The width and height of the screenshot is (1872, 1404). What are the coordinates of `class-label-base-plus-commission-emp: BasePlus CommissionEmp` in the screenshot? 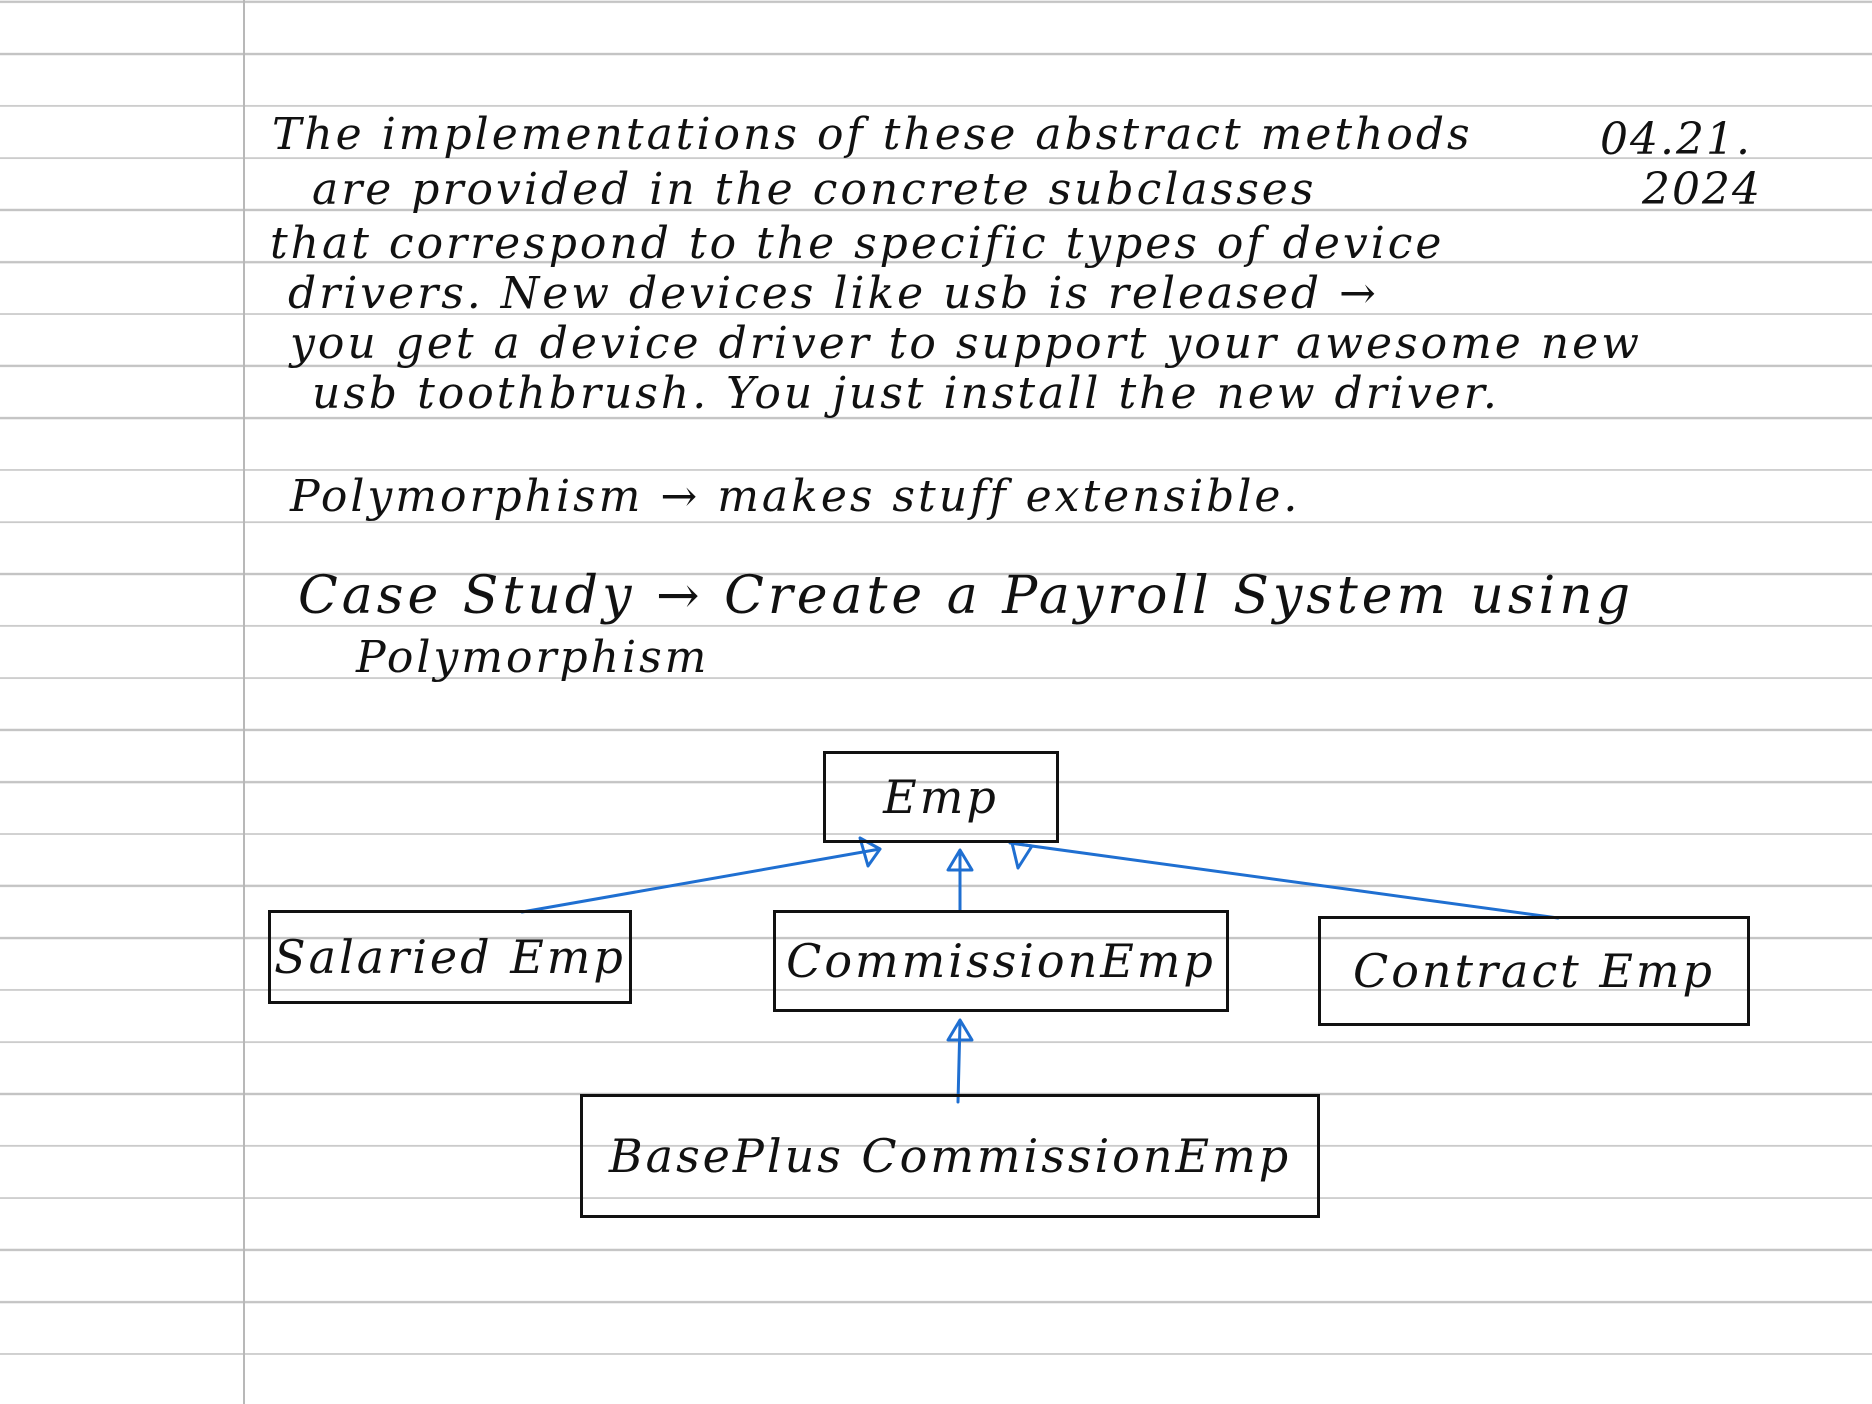 It's located at (950, 1156).